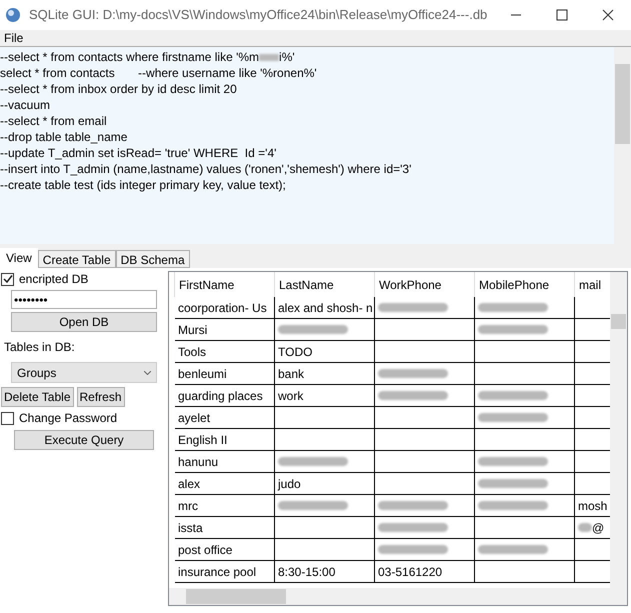 The width and height of the screenshot is (631, 613). I want to click on table-cell: issta, so click(225, 528).